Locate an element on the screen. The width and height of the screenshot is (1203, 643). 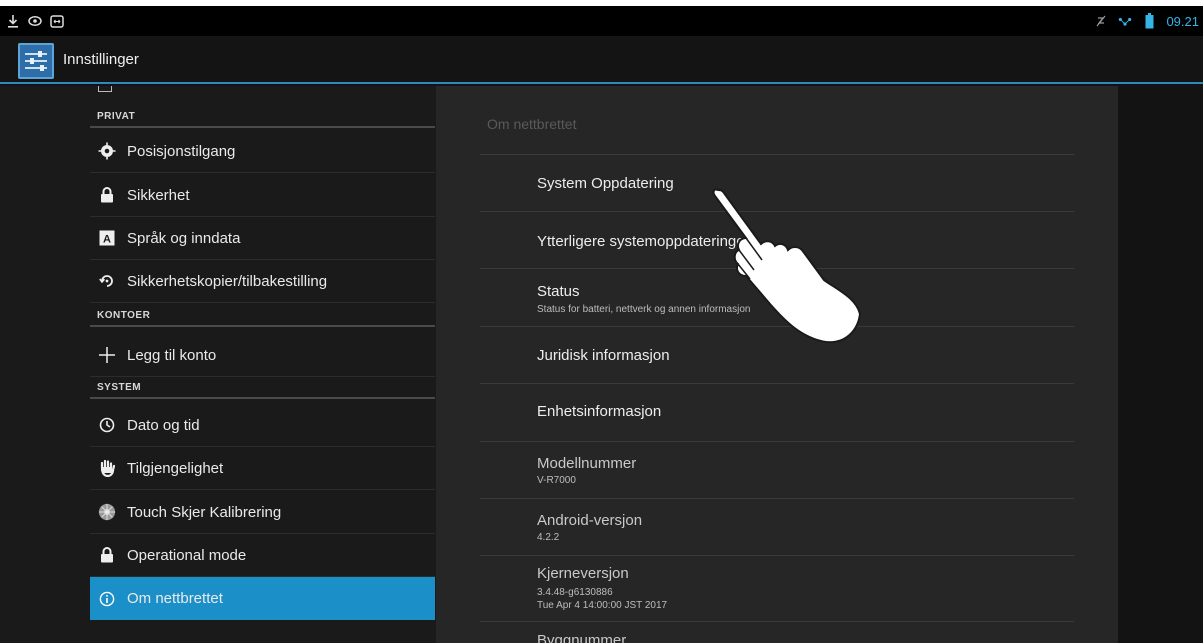
item-title: Enhetsinformasjon is located at coordinates (599, 411).